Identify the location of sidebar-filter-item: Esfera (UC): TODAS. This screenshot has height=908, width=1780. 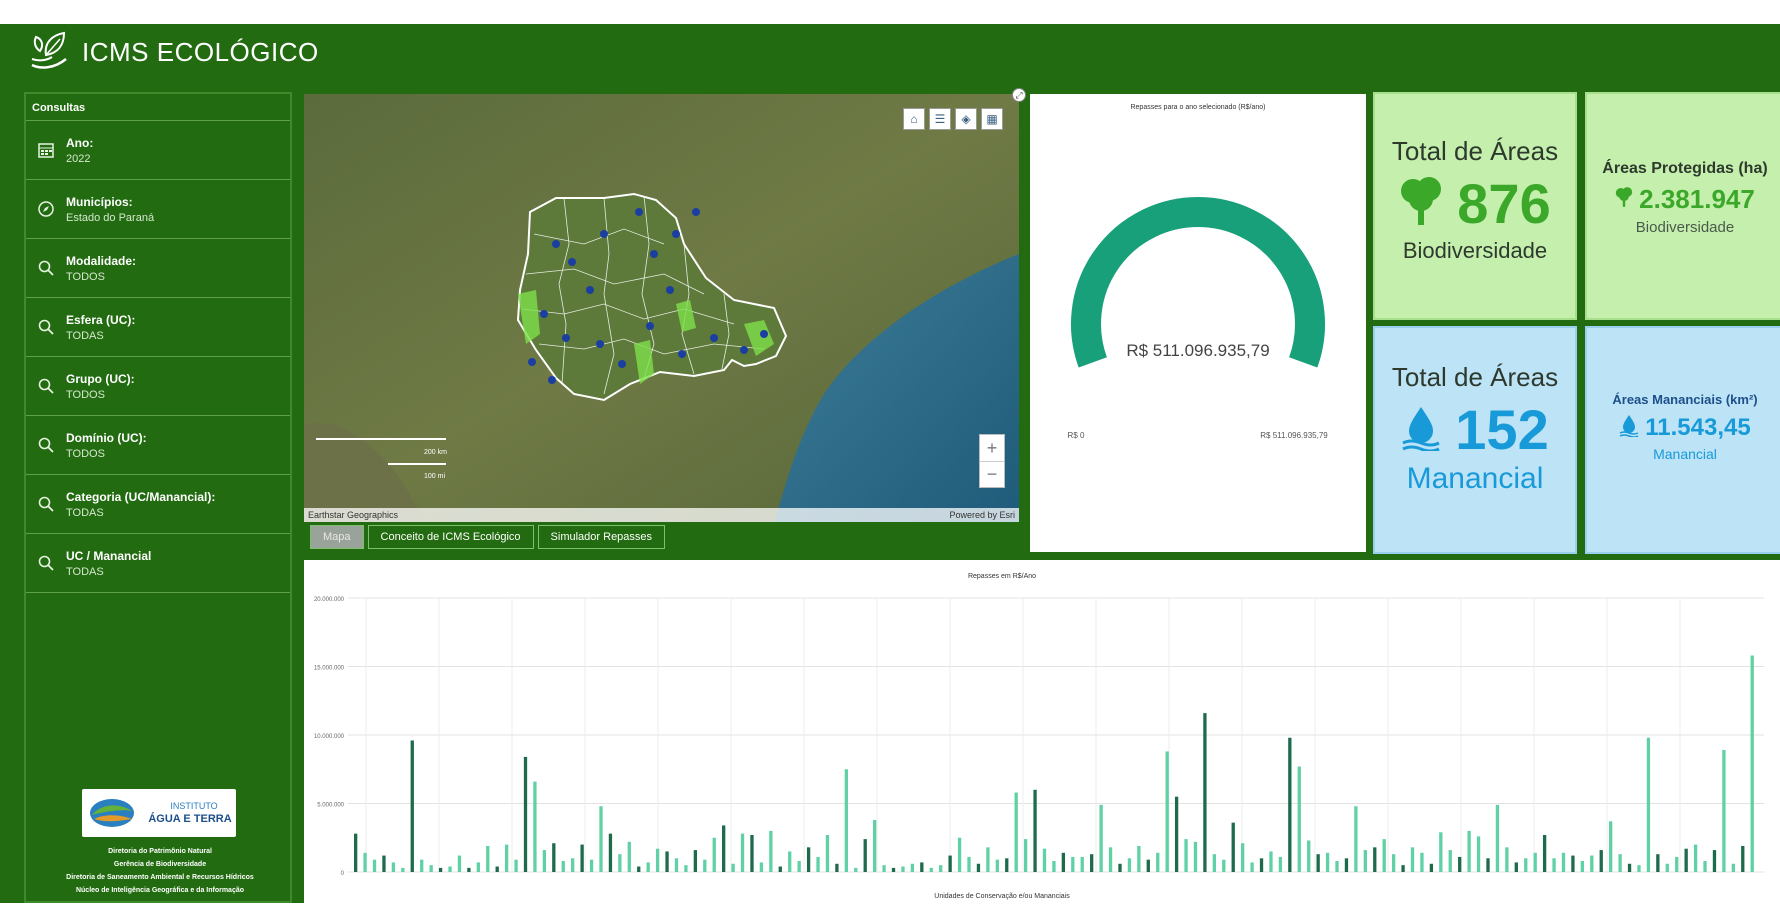
(158, 326).